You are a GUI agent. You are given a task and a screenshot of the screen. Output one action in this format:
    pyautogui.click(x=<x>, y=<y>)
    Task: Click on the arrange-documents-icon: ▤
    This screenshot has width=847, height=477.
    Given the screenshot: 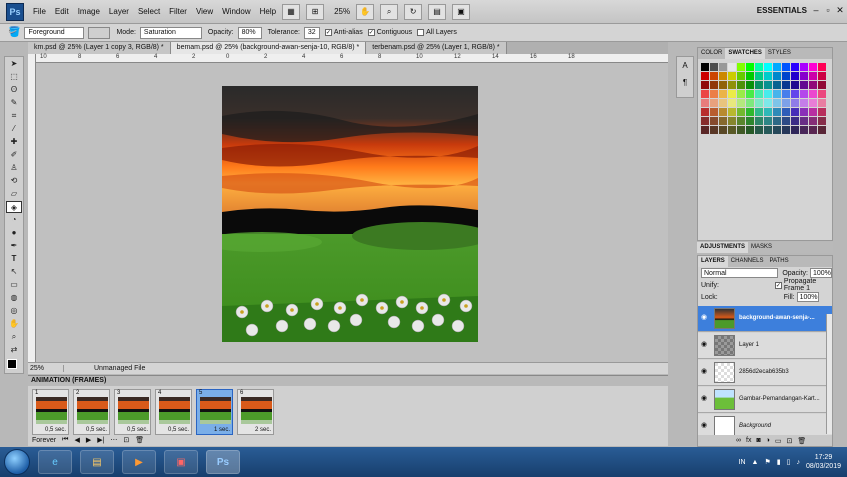 What is the action you would take?
    pyautogui.click(x=437, y=11)
    